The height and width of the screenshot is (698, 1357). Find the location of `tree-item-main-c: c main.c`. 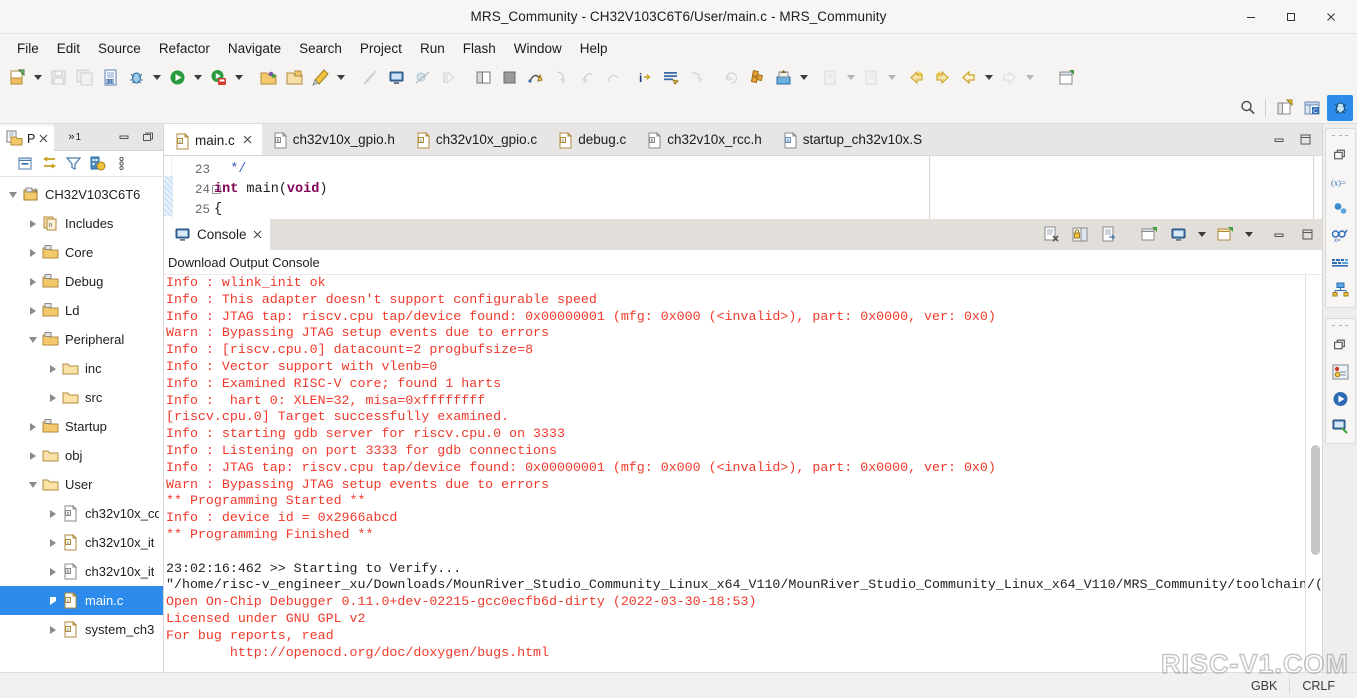

tree-item-main-c: c main.c is located at coordinates (81, 600).